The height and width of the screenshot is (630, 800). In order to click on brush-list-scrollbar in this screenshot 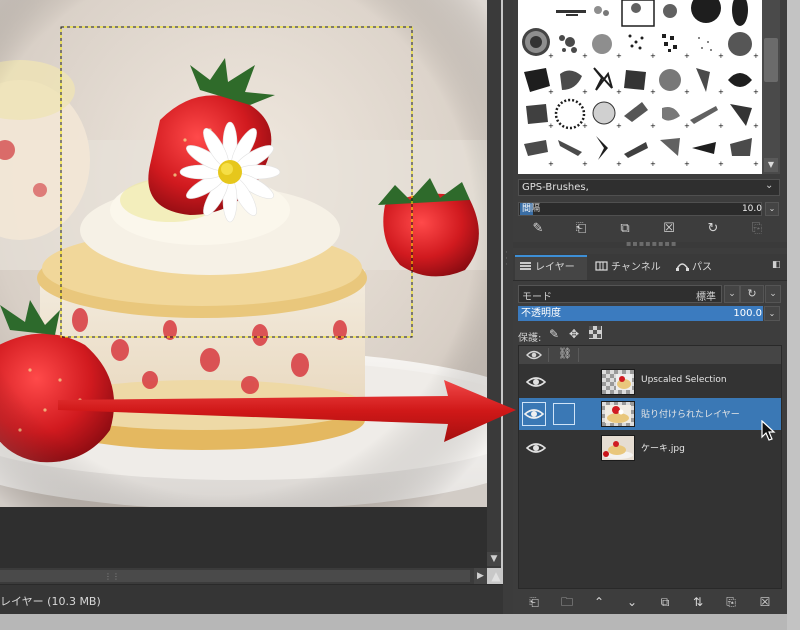, I will do `click(771, 87)`.